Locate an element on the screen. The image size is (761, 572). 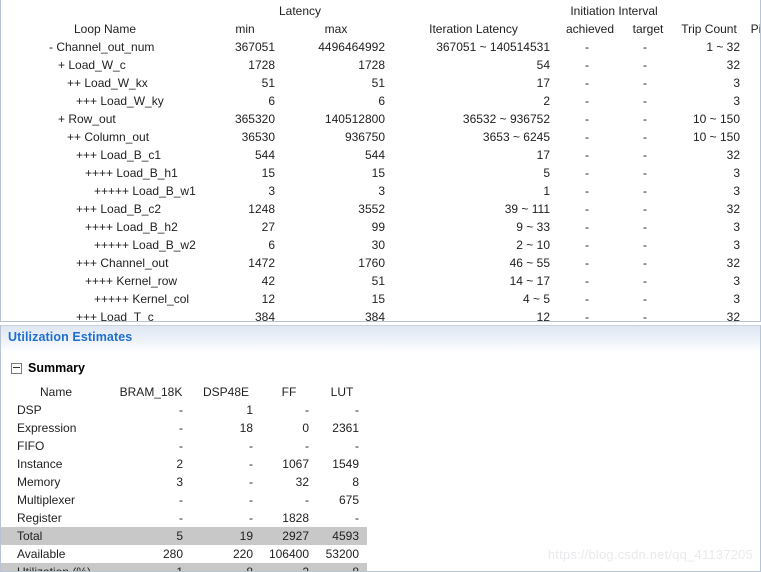
table-row: +++ Load_B_c1 544 544 17 - - 32 no is located at coordinates (380, 155).